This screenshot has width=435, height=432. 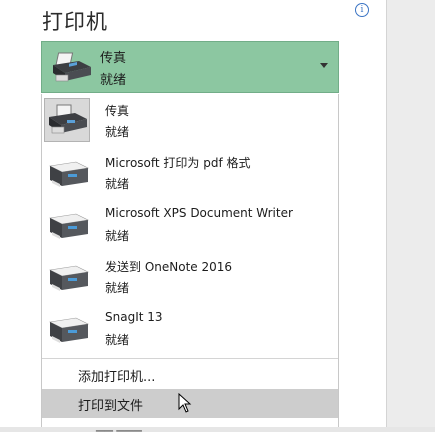 I want to click on chevron-down-icon, so click(x=324, y=65).